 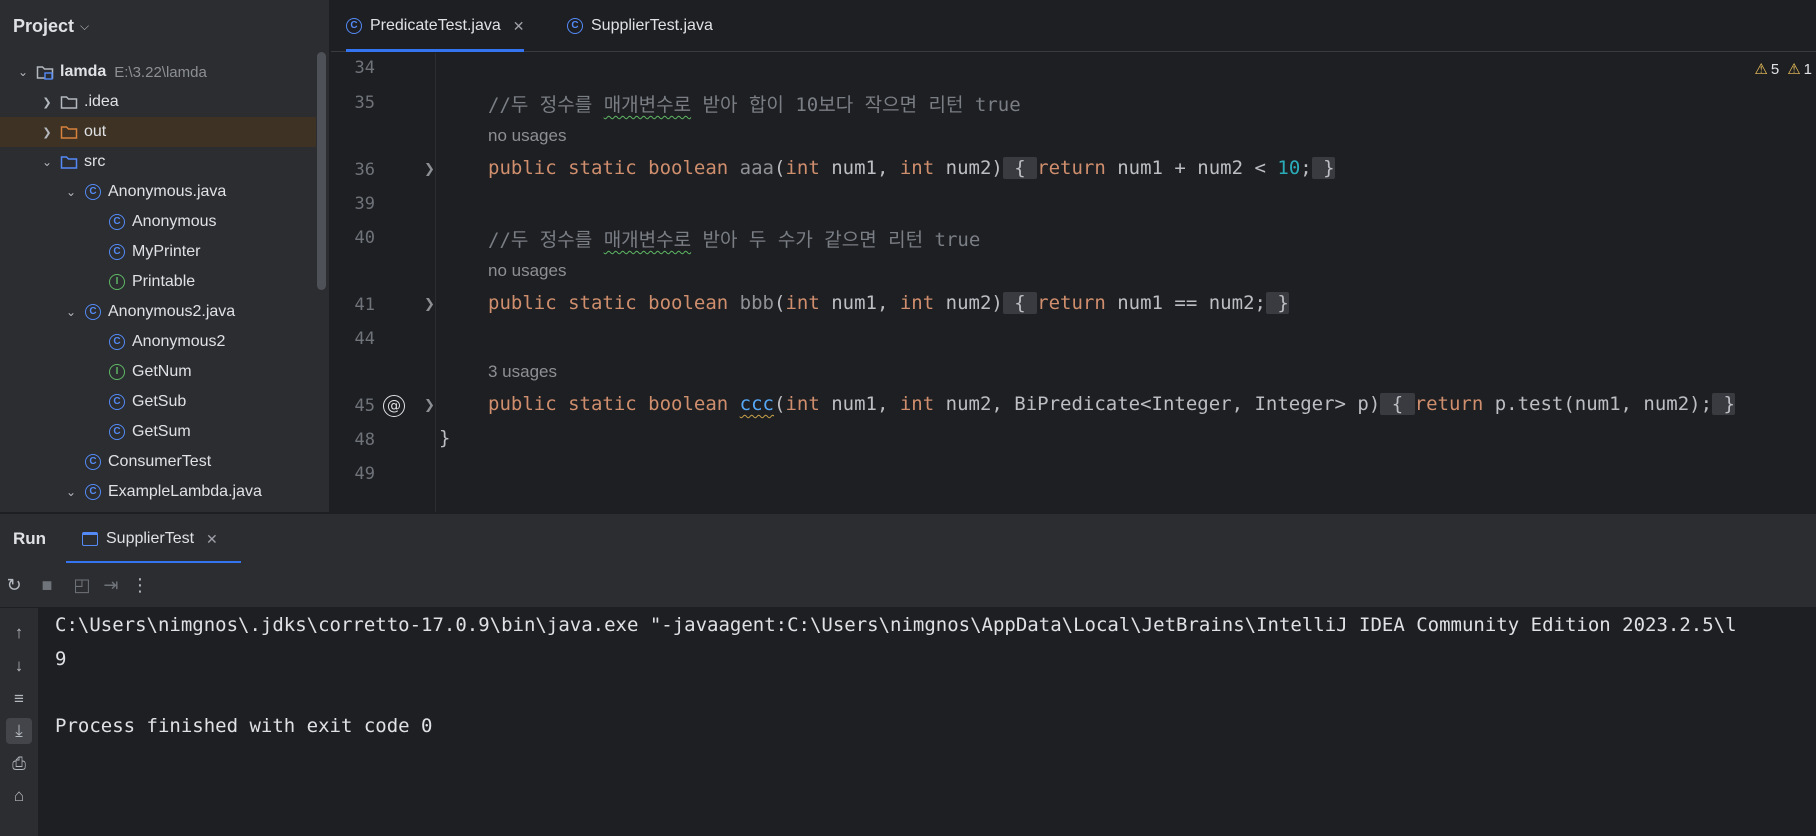 I want to click on stop-icon: ■, so click(x=47, y=585).